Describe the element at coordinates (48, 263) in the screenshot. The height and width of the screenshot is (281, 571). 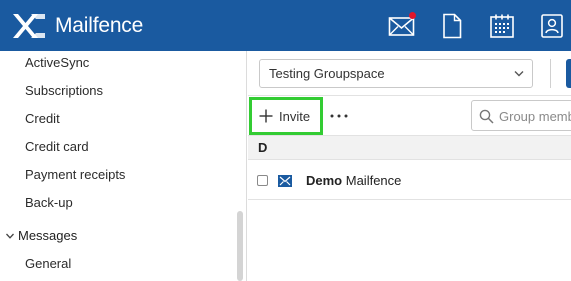
I see `sidebar-item-general: General` at that location.